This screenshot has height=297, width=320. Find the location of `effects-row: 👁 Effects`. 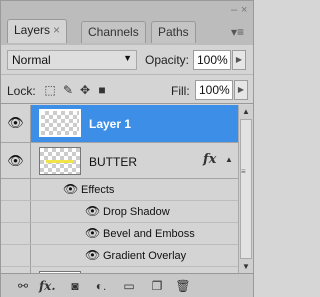

effects-row: 👁 Effects is located at coordinates (119, 190).